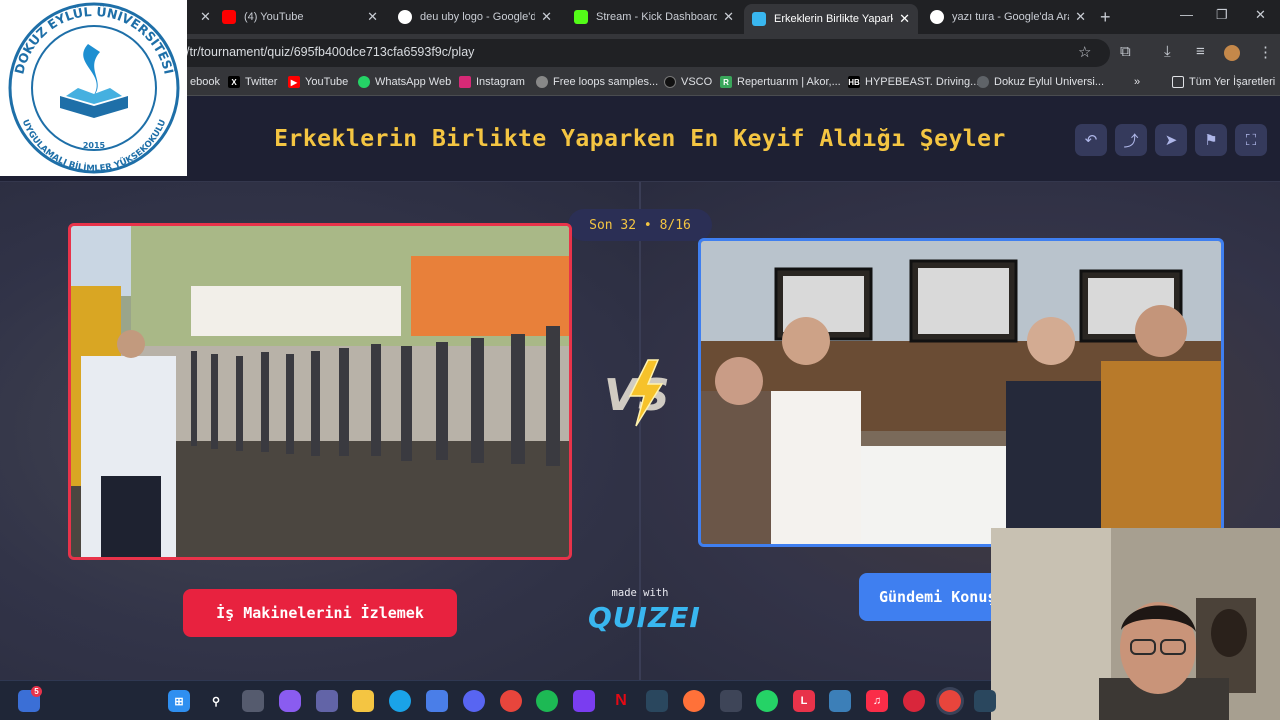  Describe the element at coordinates (234, 82) in the screenshot. I see `x-icon: X` at that location.